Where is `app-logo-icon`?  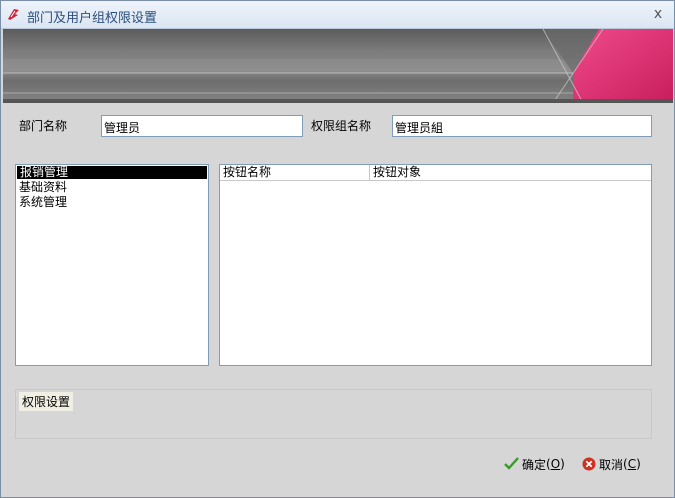 app-logo-icon is located at coordinates (13, 14).